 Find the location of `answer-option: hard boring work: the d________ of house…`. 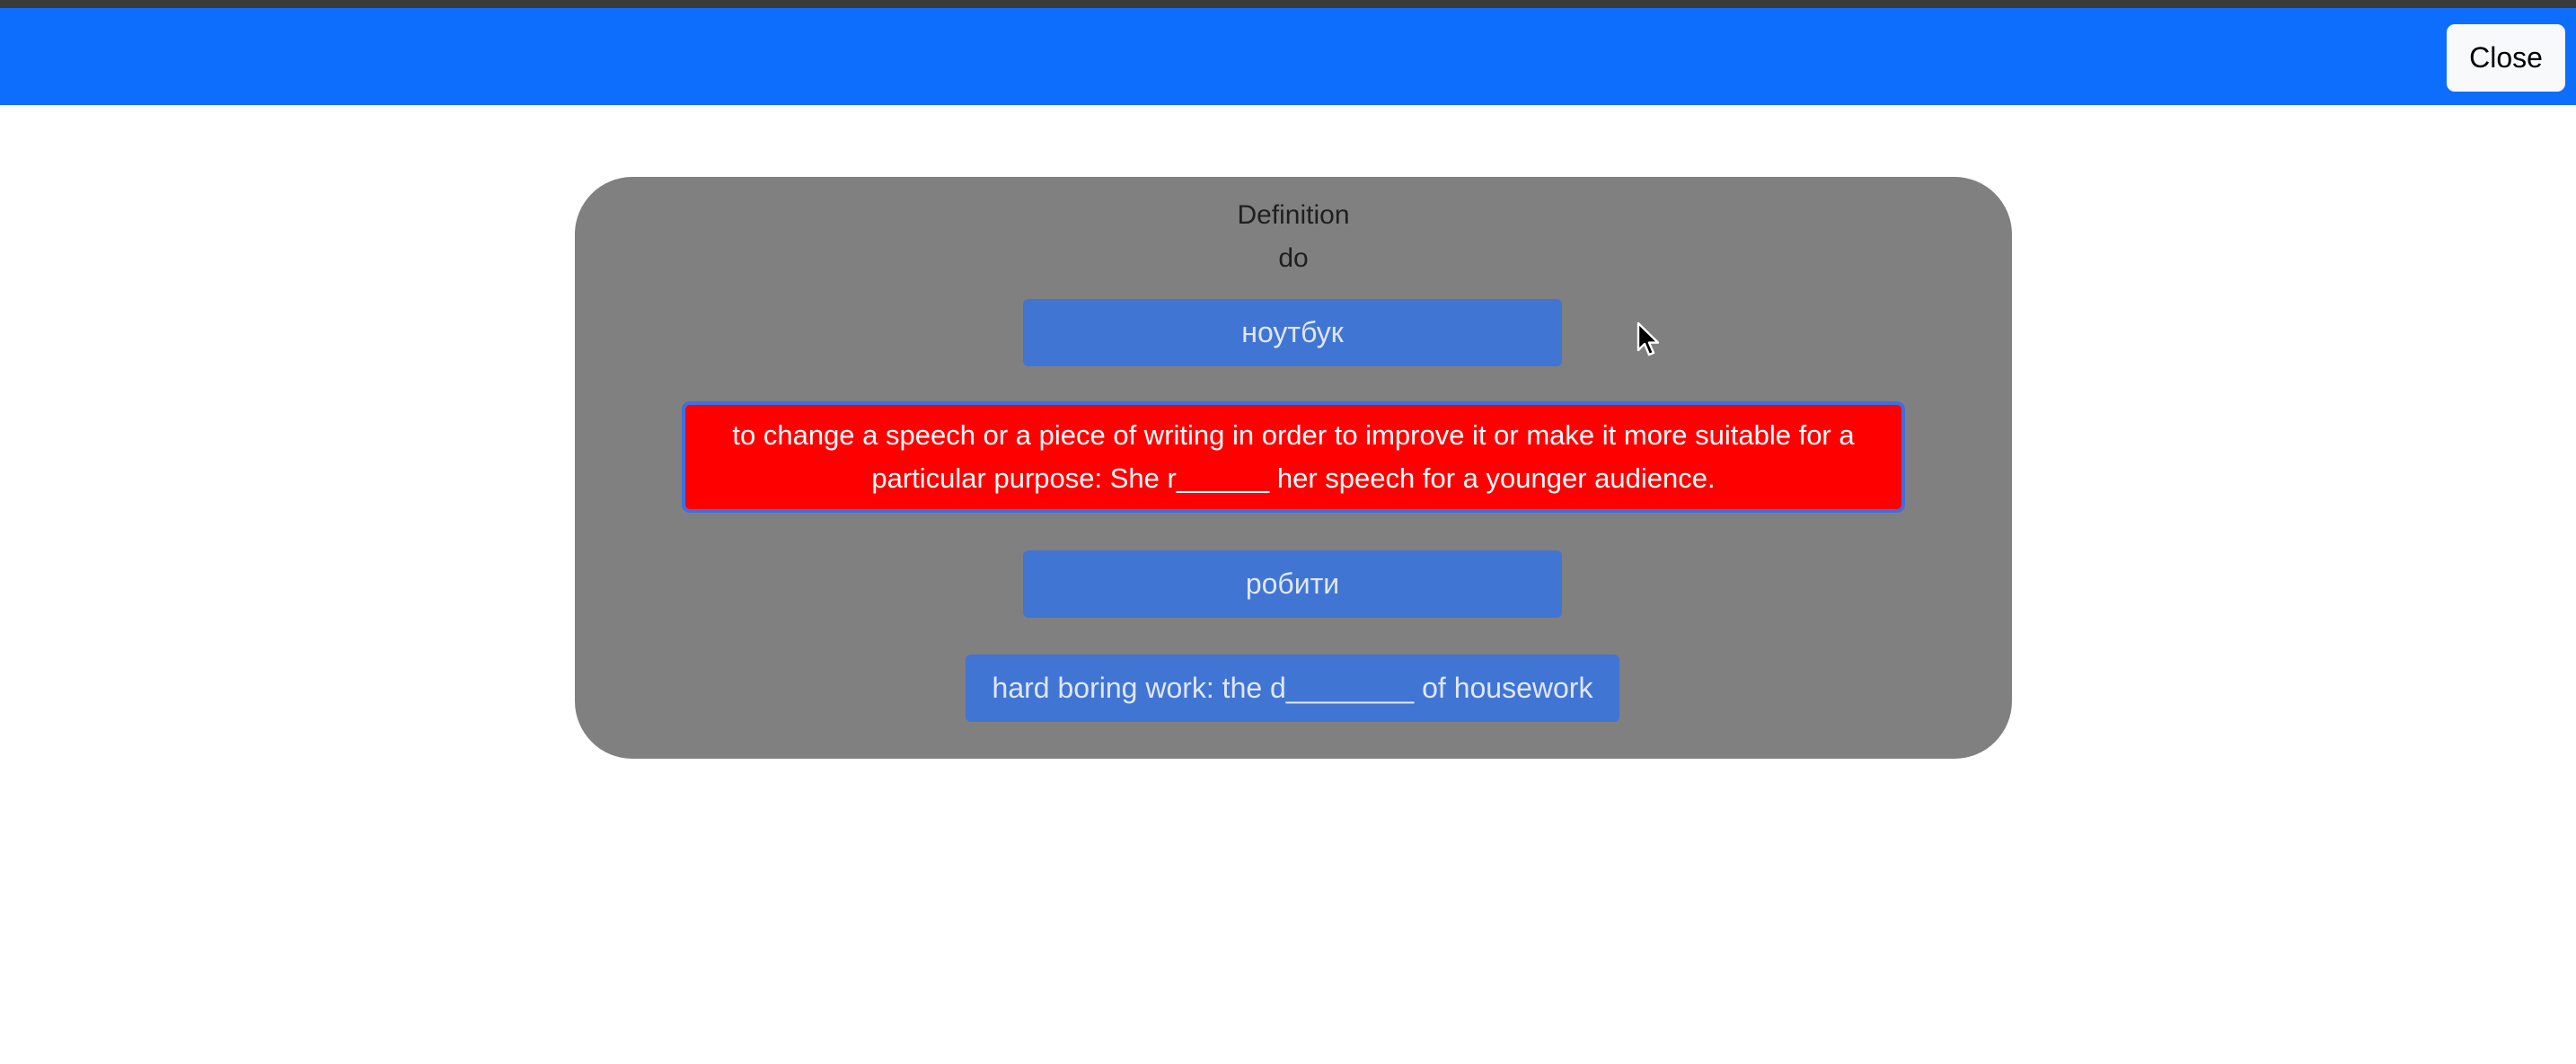

answer-option: hard boring work: the d________ of house… is located at coordinates (1292, 688).